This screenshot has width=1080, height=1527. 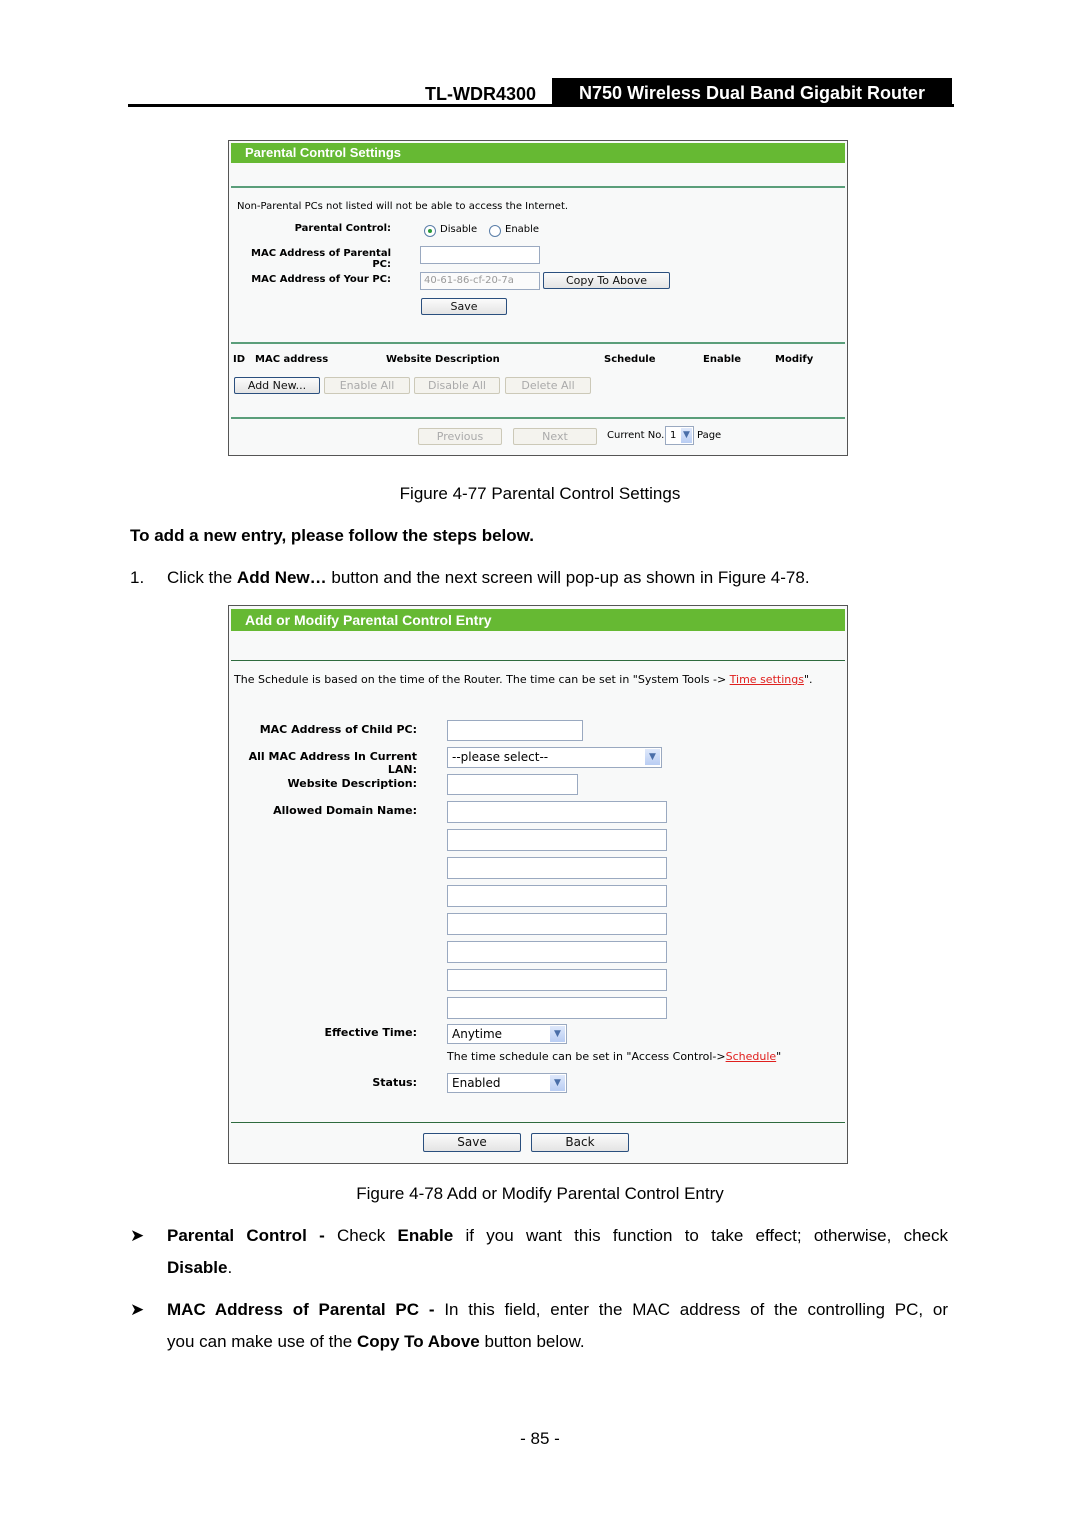 I want to click on mac-your-pc-input: 40-61-86-cf-20-7a, so click(x=480, y=281).